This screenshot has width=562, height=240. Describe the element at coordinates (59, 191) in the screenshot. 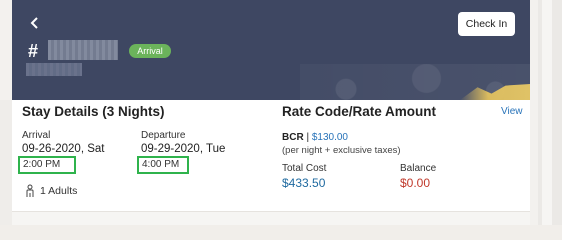

I see `guests-count: 1 Adults` at that location.